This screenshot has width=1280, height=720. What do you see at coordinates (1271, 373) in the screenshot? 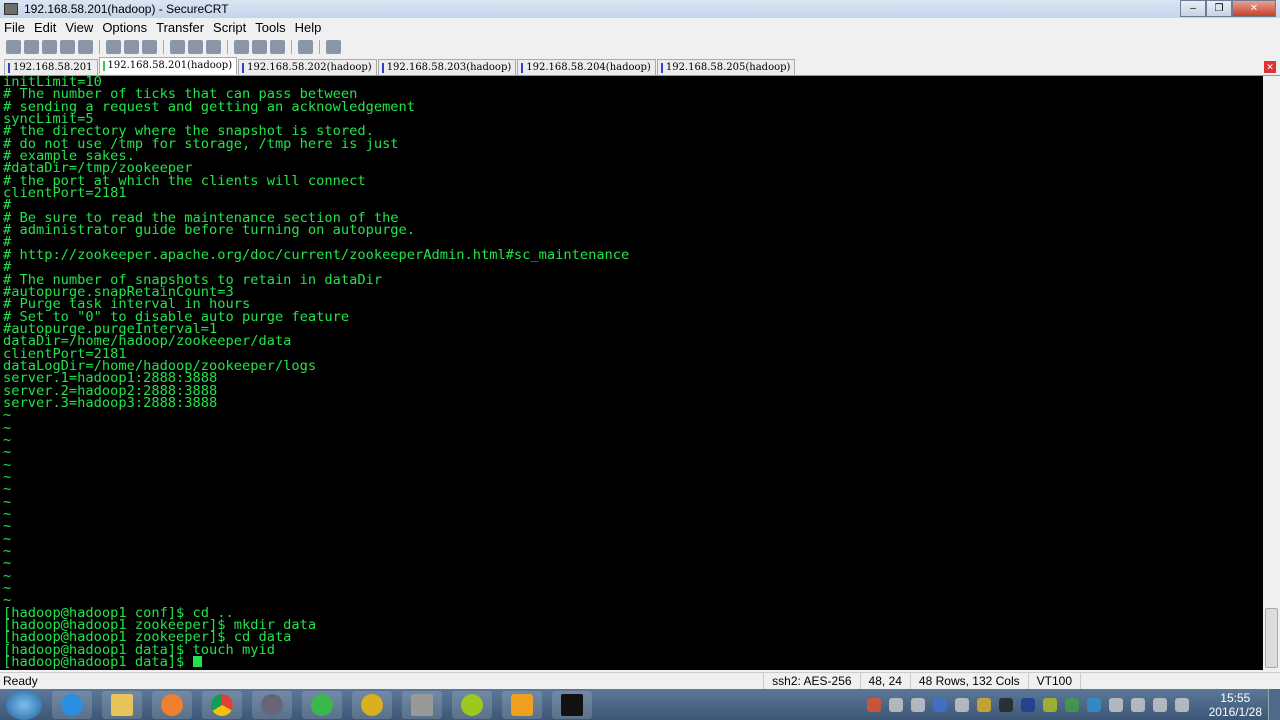
I see `terminal-scrollbar` at bounding box center [1271, 373].